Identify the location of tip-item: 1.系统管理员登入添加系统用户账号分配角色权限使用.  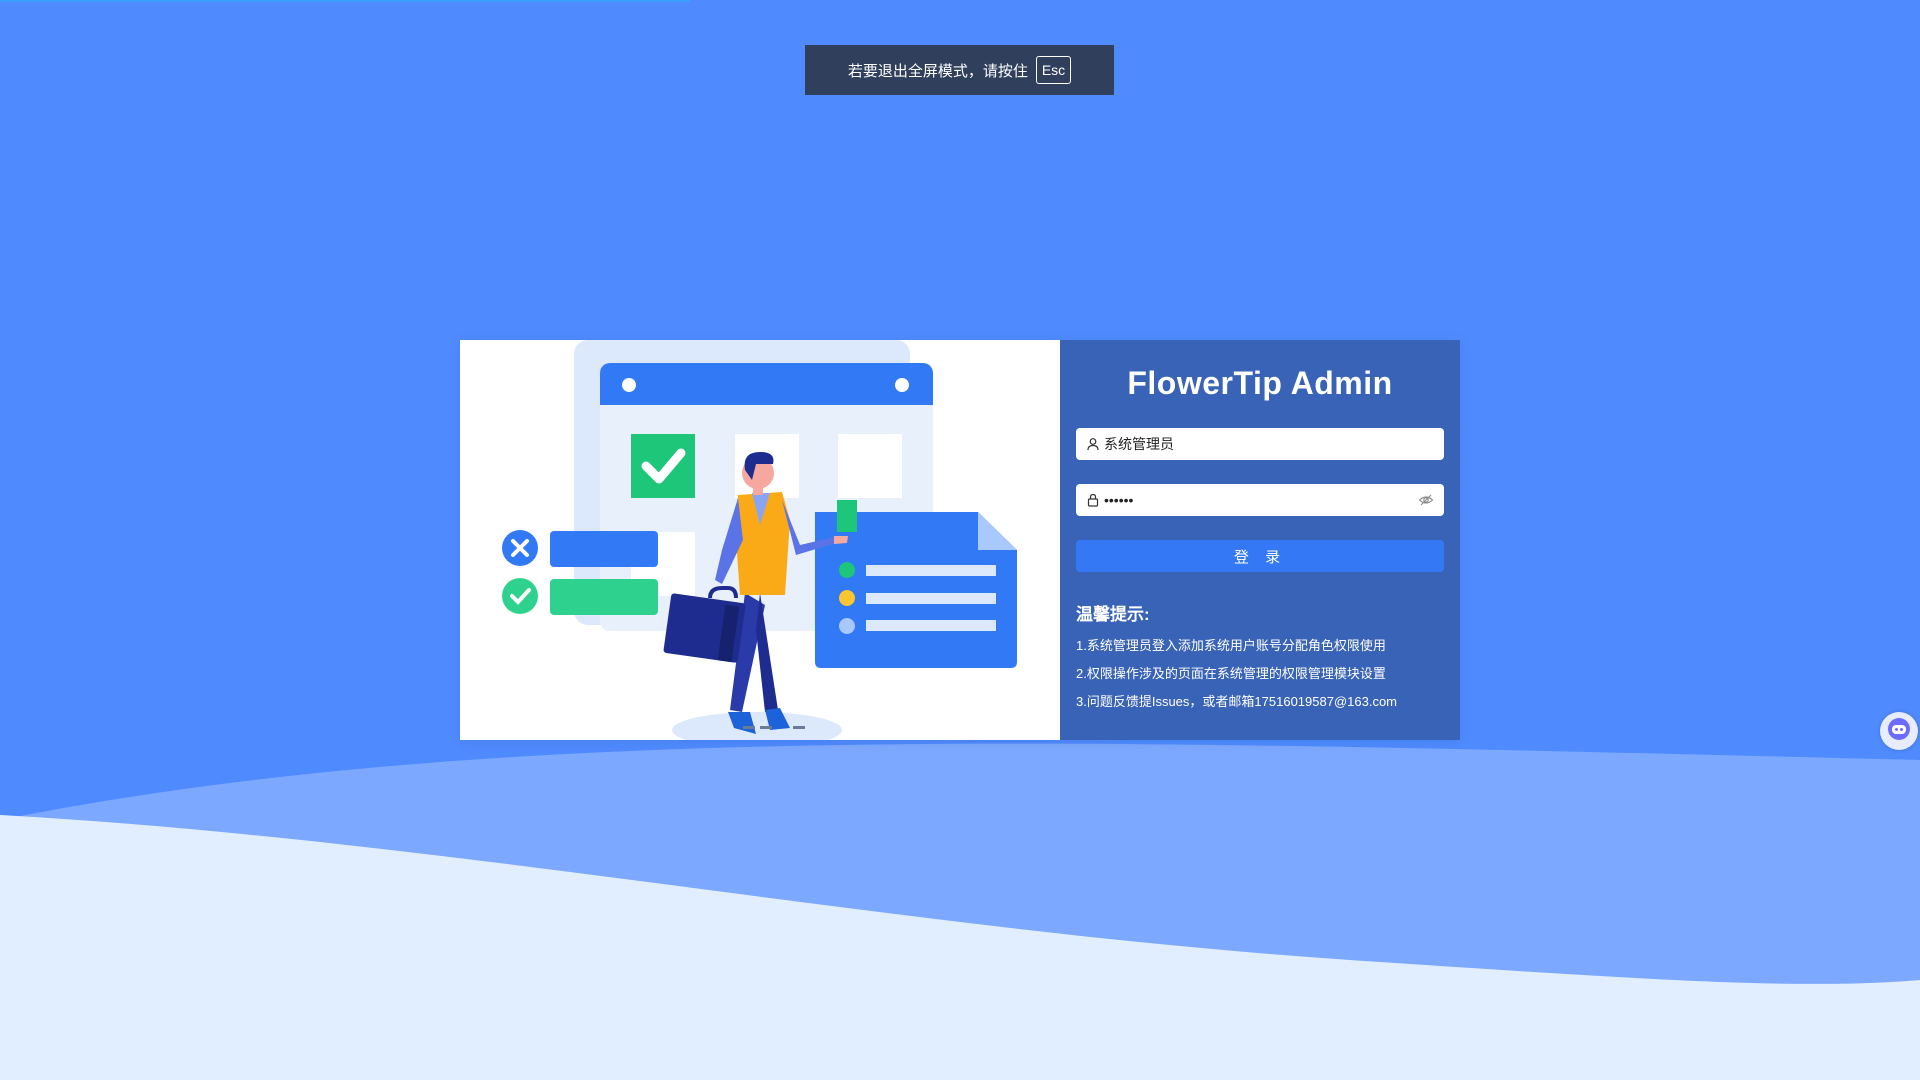
(1231, 645).